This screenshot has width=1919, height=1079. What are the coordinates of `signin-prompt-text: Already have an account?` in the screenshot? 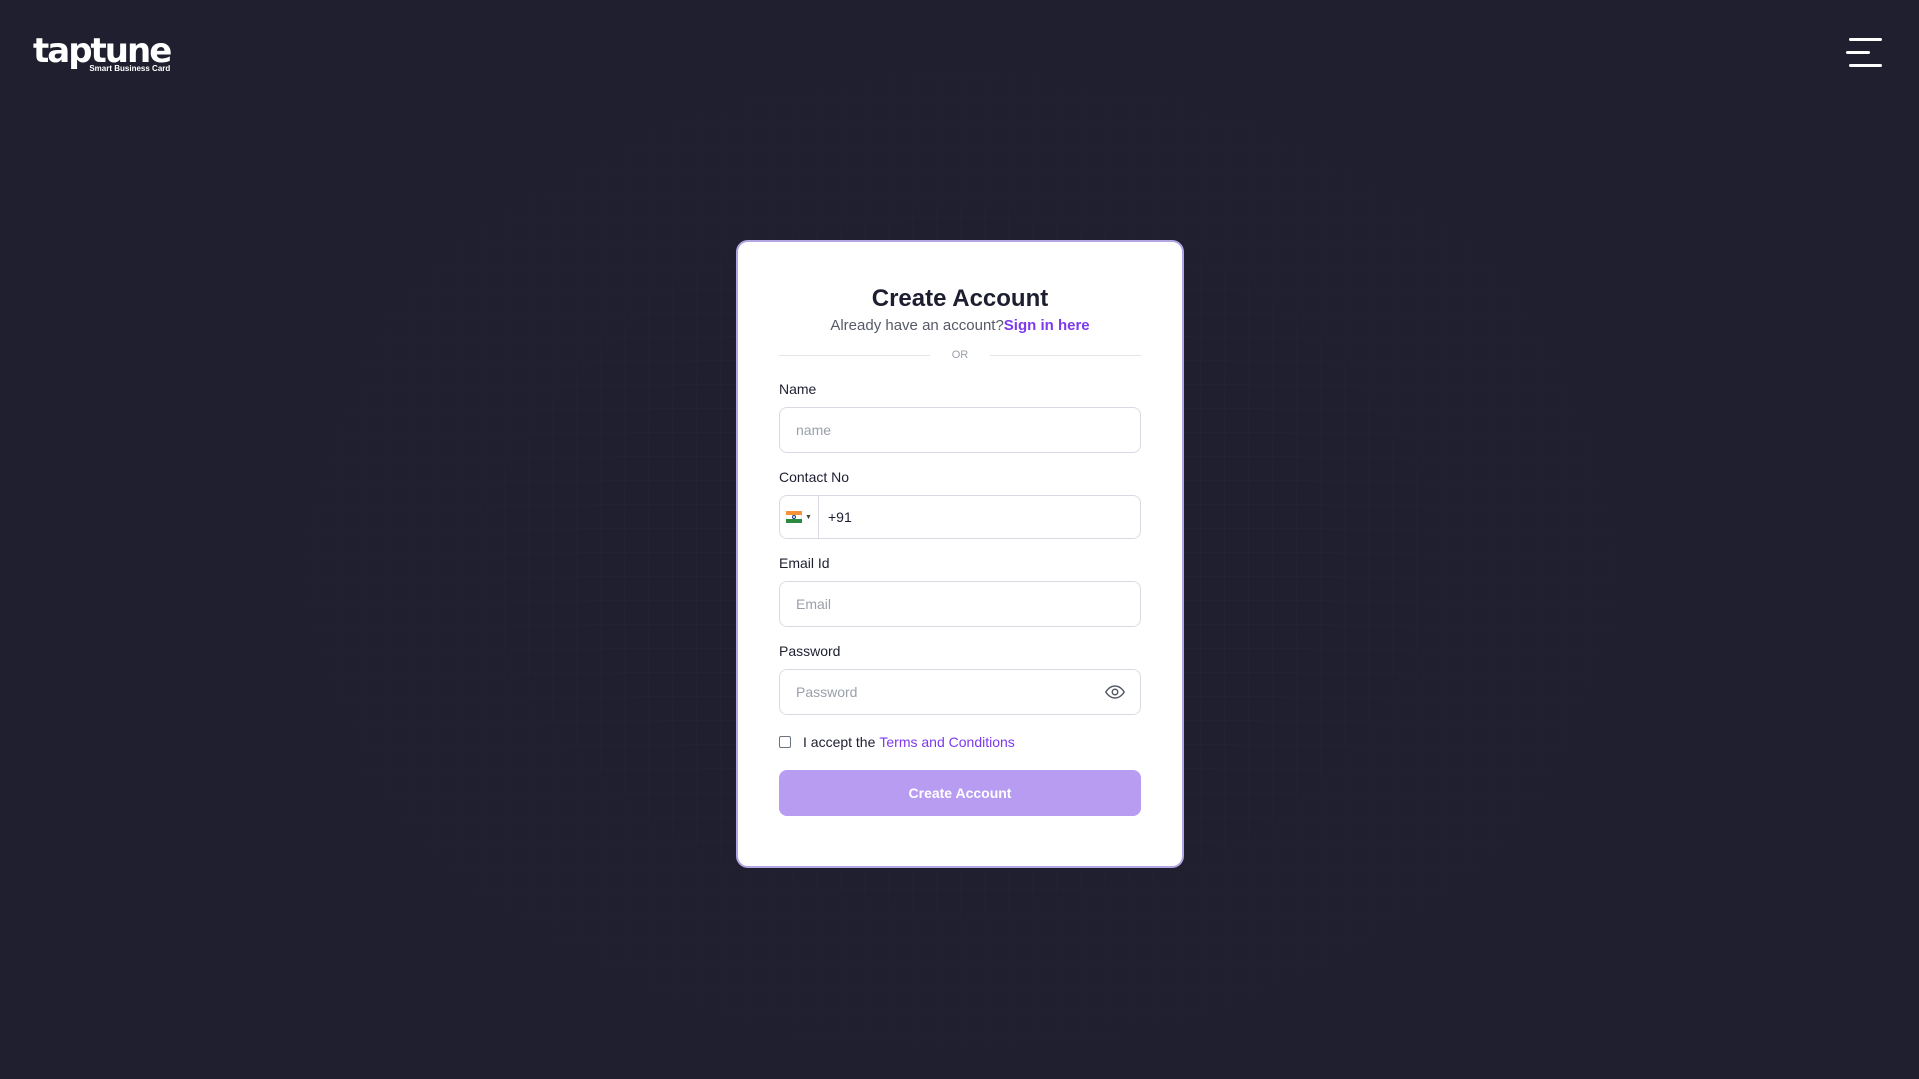 It's located at (917, 325).